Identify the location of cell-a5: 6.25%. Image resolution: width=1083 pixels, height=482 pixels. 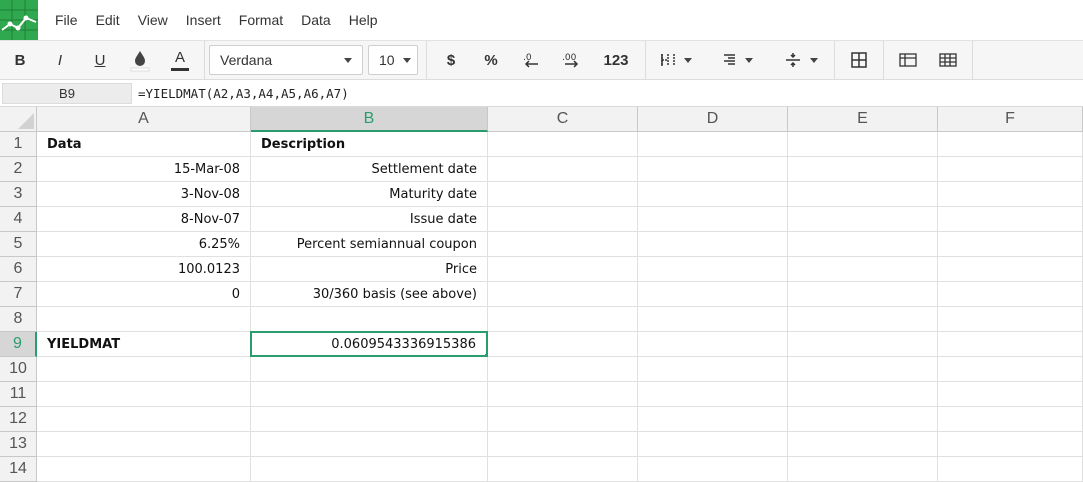
(144, 244).